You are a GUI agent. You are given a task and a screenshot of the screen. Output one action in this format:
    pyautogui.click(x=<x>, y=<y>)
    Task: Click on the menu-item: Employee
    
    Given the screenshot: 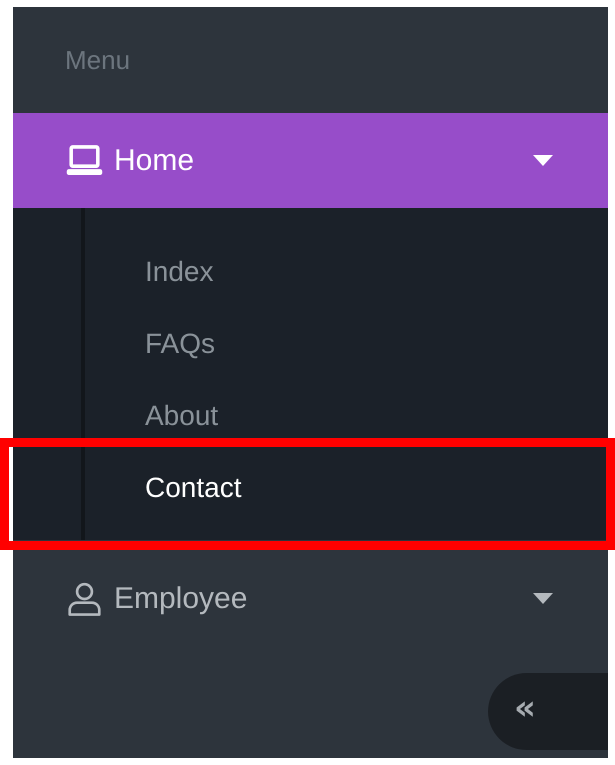 What is the action you would take?
    pyautogui.click(x=310, y=598)
    